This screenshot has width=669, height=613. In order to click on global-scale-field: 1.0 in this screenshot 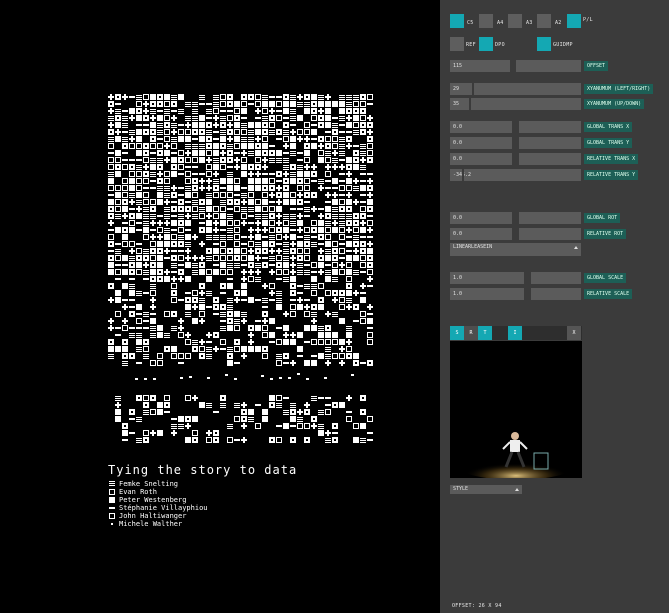, I will do `click(487, 278)`.